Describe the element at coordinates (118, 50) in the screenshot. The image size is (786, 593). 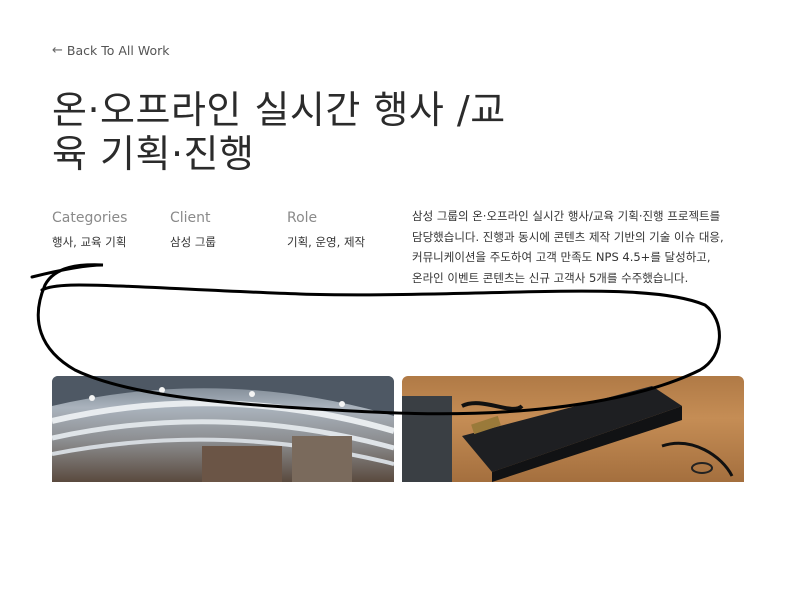
I see `back-link-label: Back To All Work` at that location.